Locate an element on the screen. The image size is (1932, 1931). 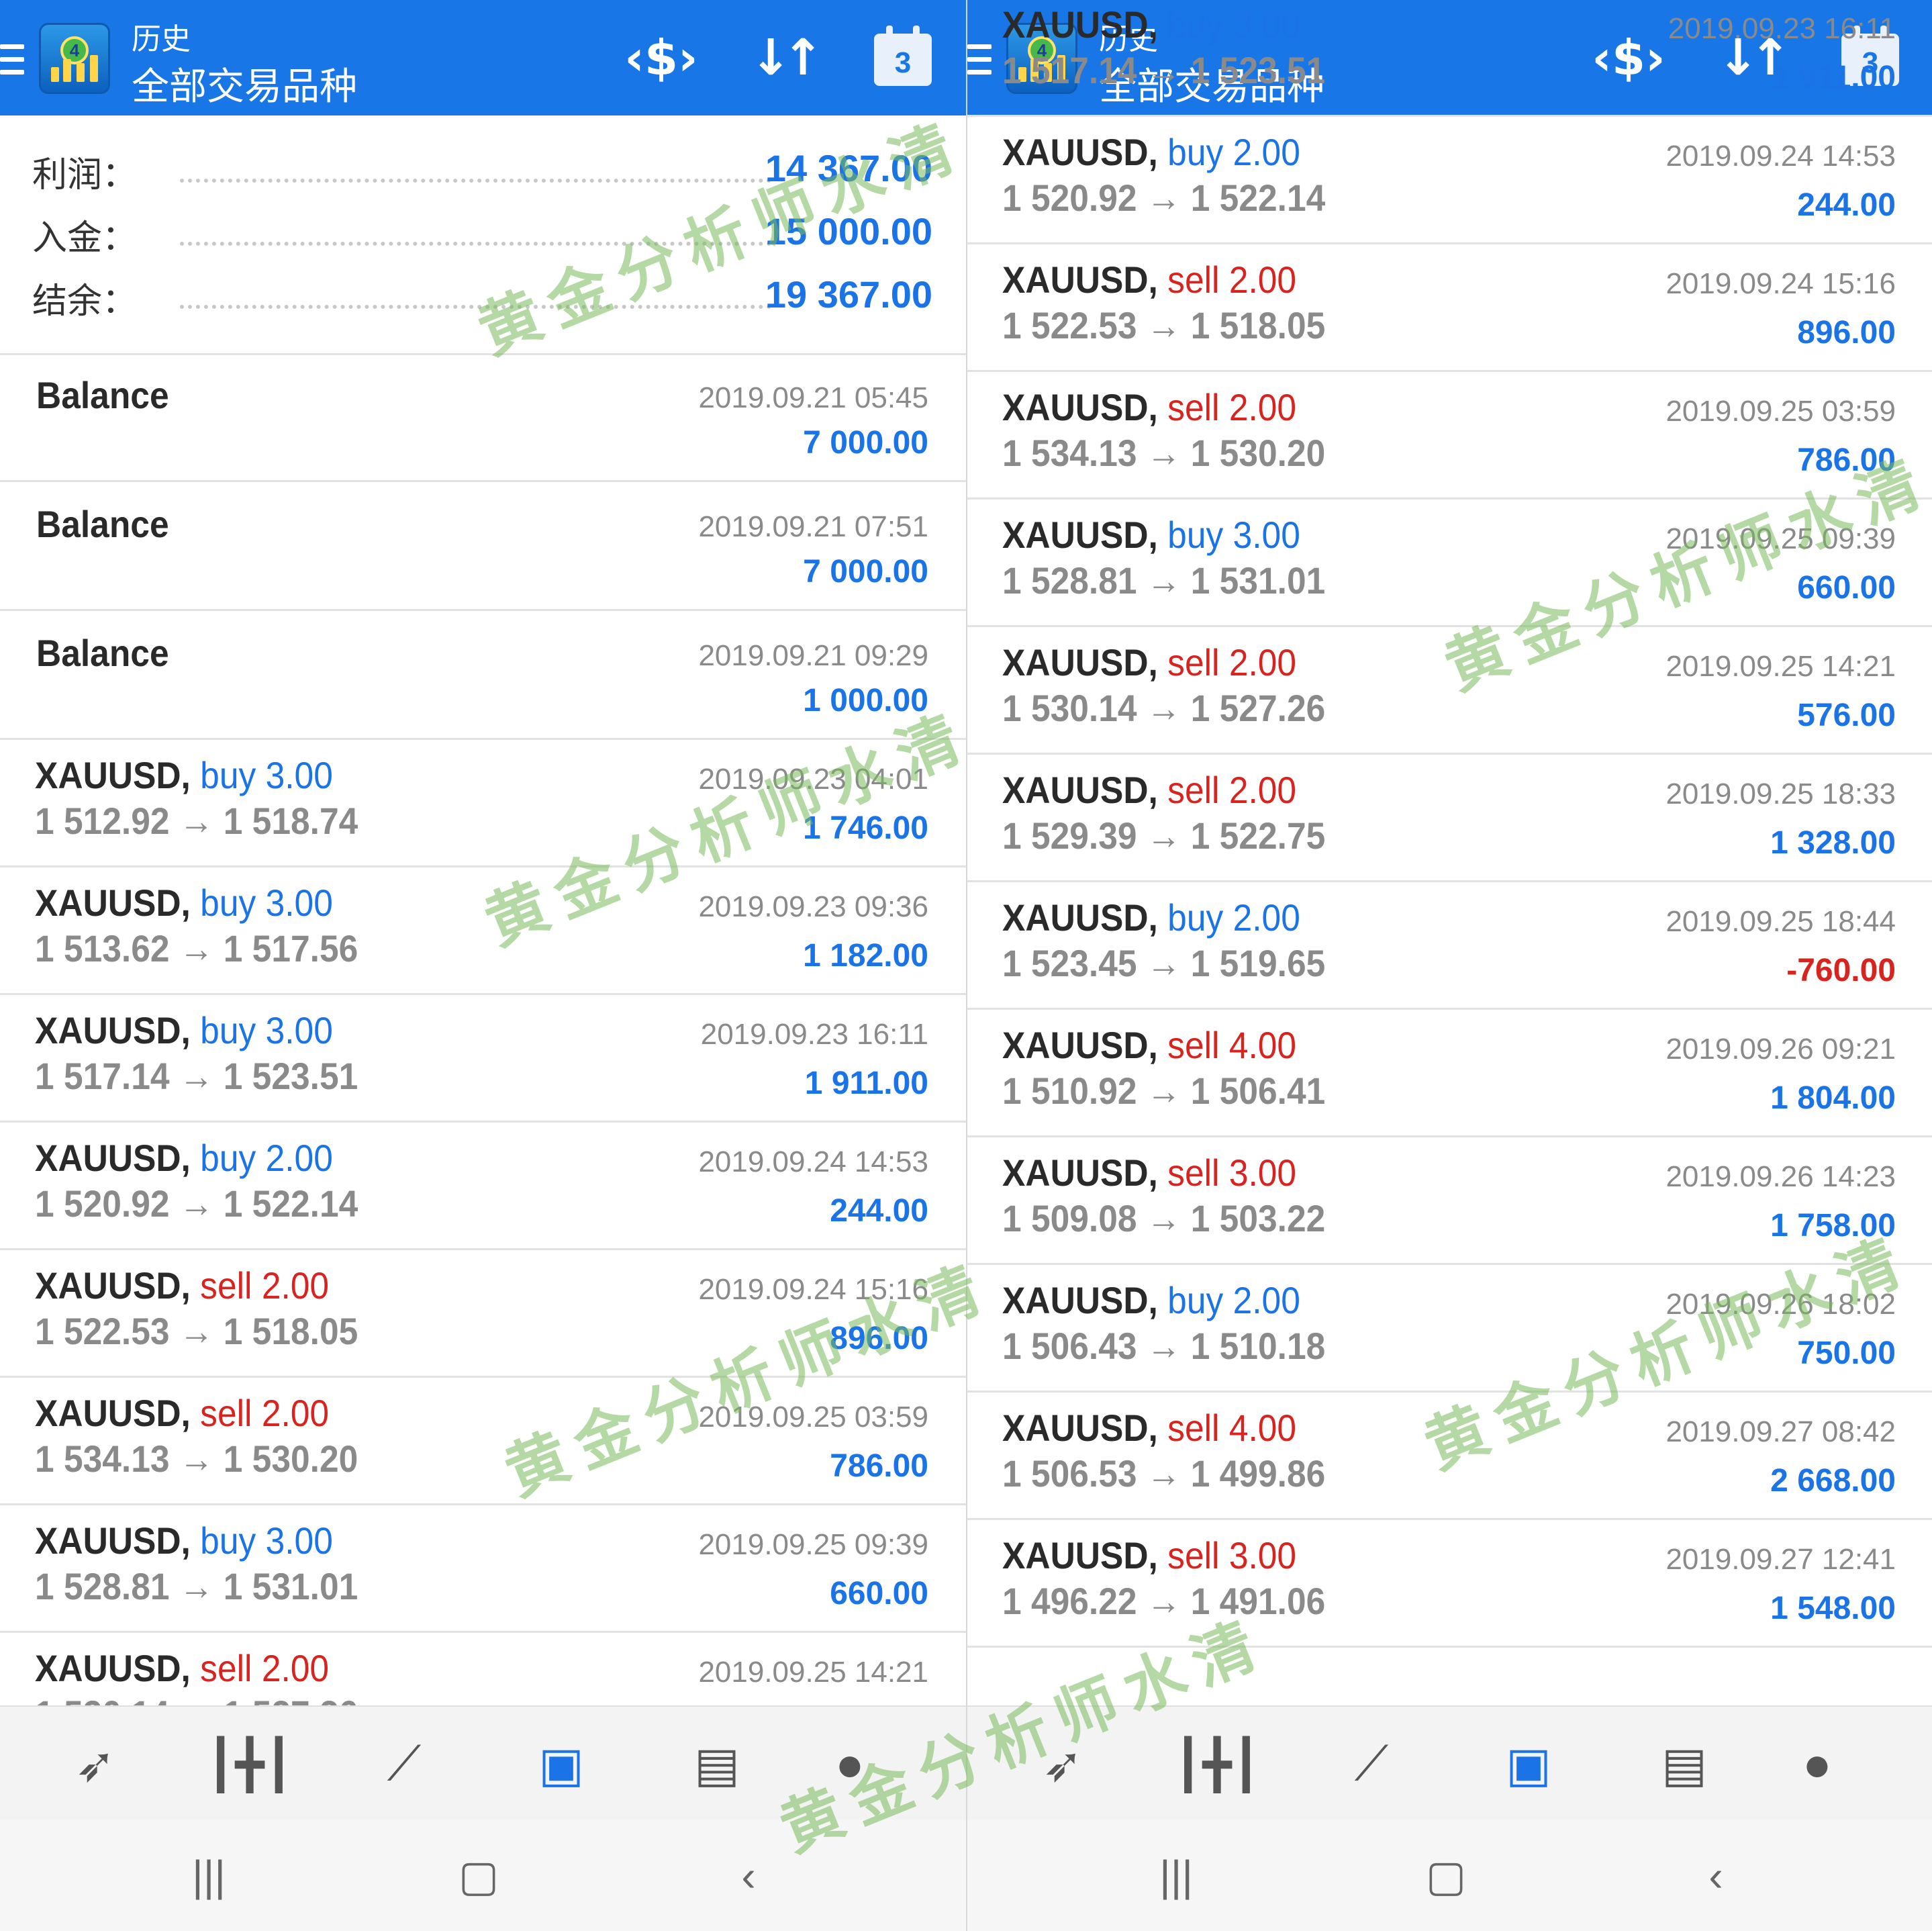
balance-row: Balance 2019.09.21 05:45 7 000.00 is located at coordinates (483, 417).